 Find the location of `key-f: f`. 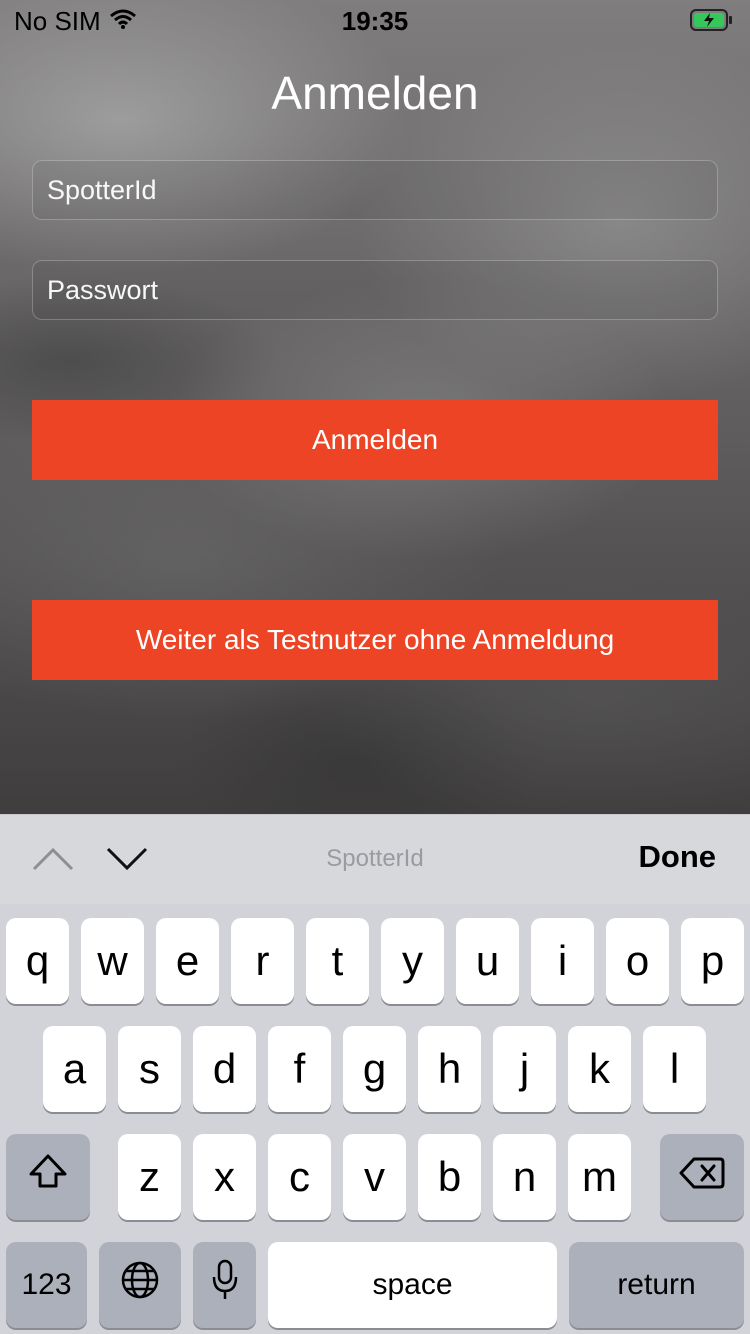

key-f: f is located at coordinates (299, 1069).